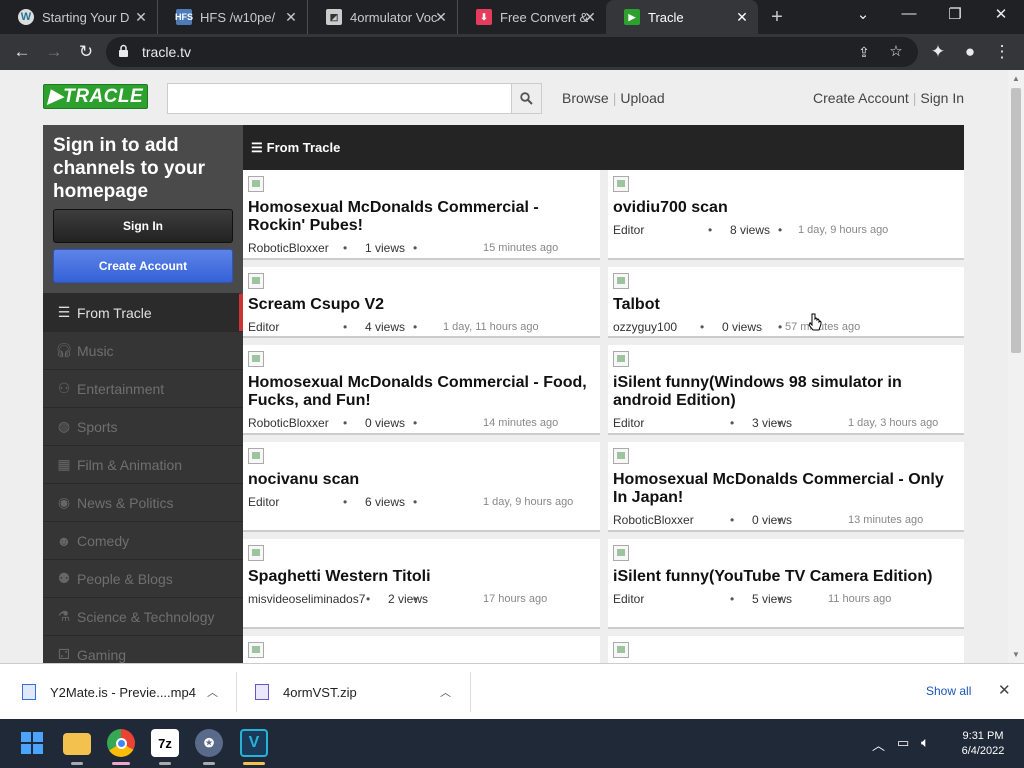  What do you see at coordinates (143, 578) in the screenshot?
I see `sidebar-item-people-blogs: ⚉ People & Blogs` at bounding box center [143, 578].